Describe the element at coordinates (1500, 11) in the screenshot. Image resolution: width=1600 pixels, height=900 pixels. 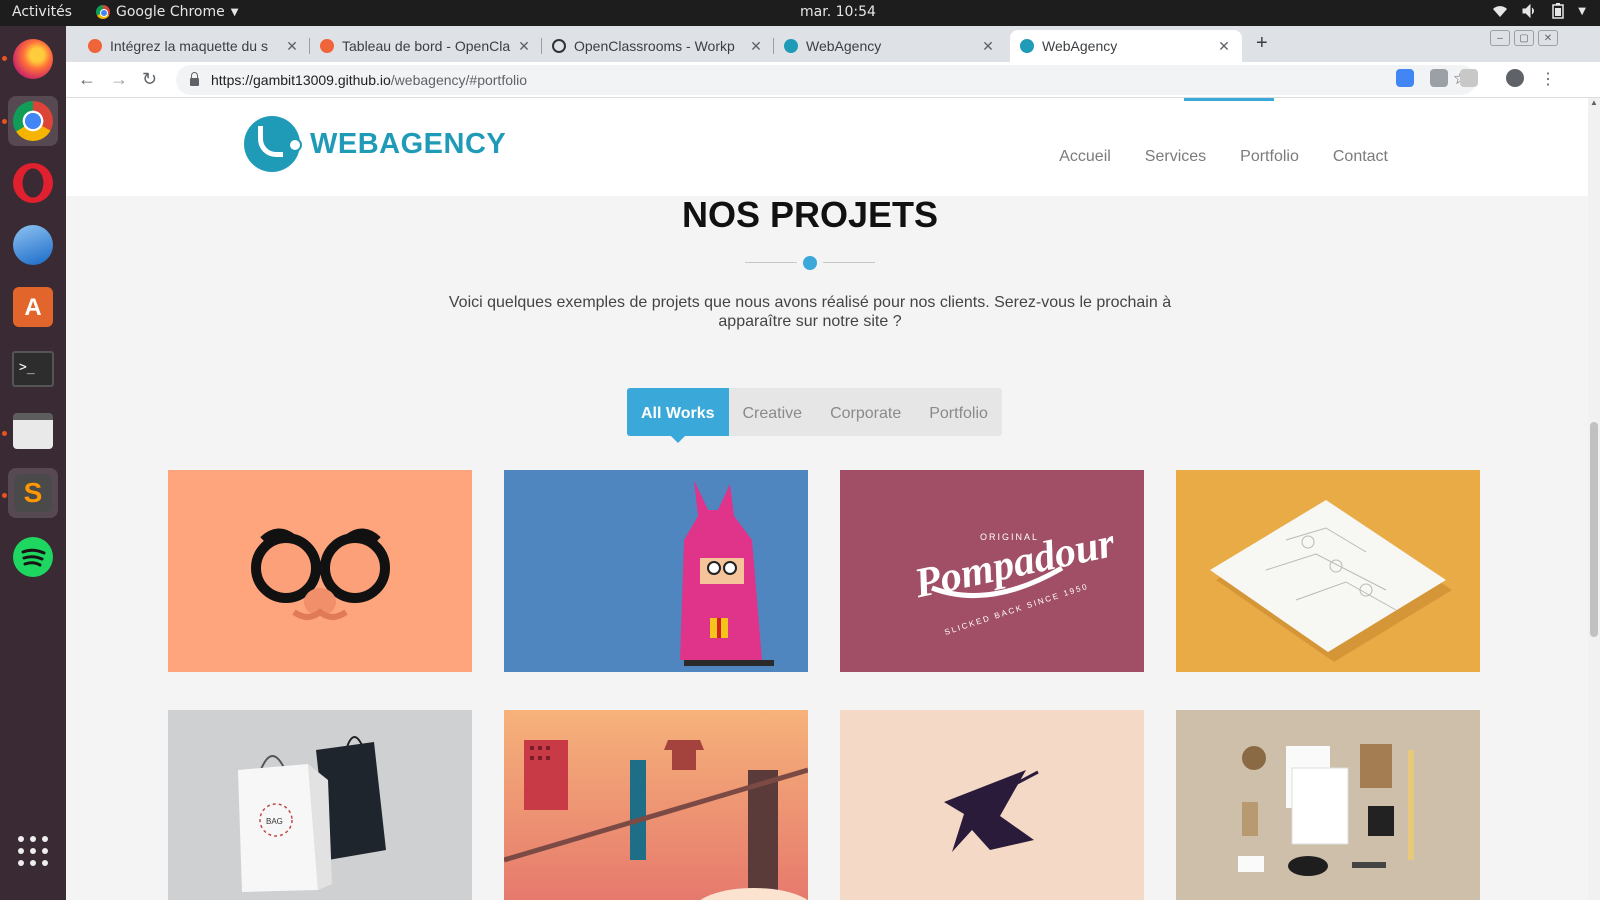
I see `wifi-icon` at that location.